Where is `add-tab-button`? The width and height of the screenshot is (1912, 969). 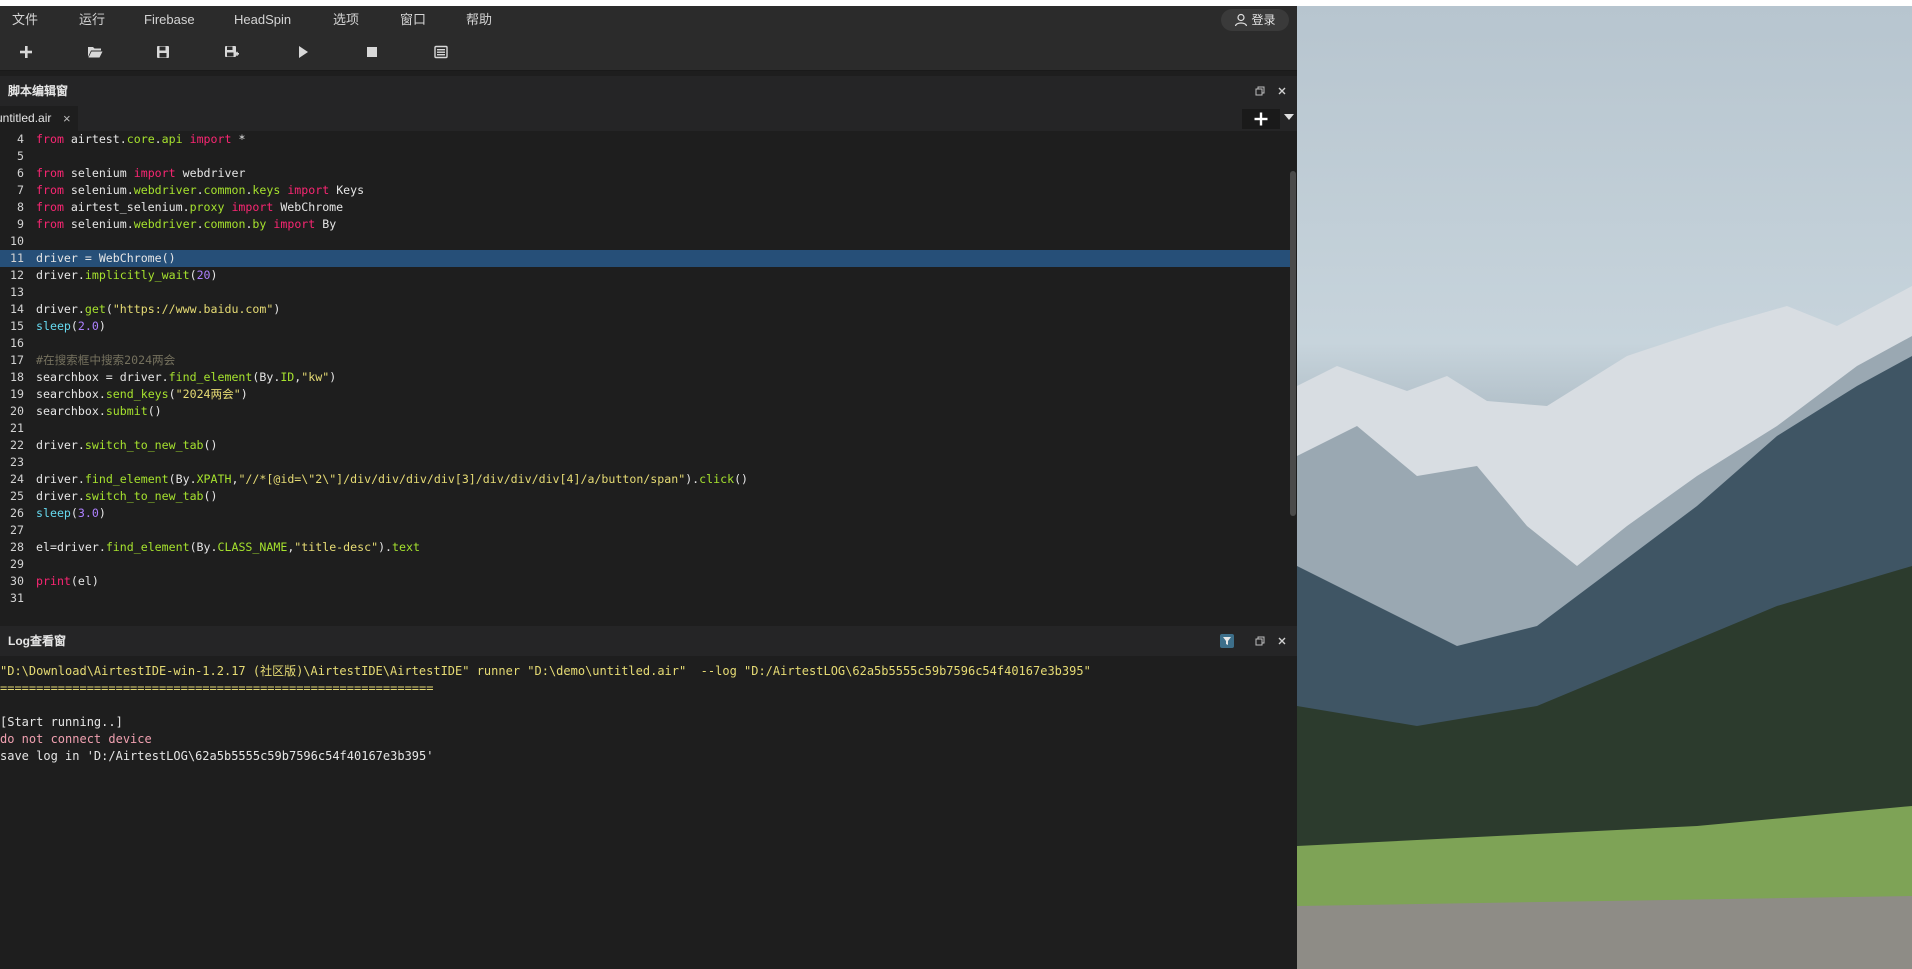
add-tab-button is located at coordinates (1261, 119).